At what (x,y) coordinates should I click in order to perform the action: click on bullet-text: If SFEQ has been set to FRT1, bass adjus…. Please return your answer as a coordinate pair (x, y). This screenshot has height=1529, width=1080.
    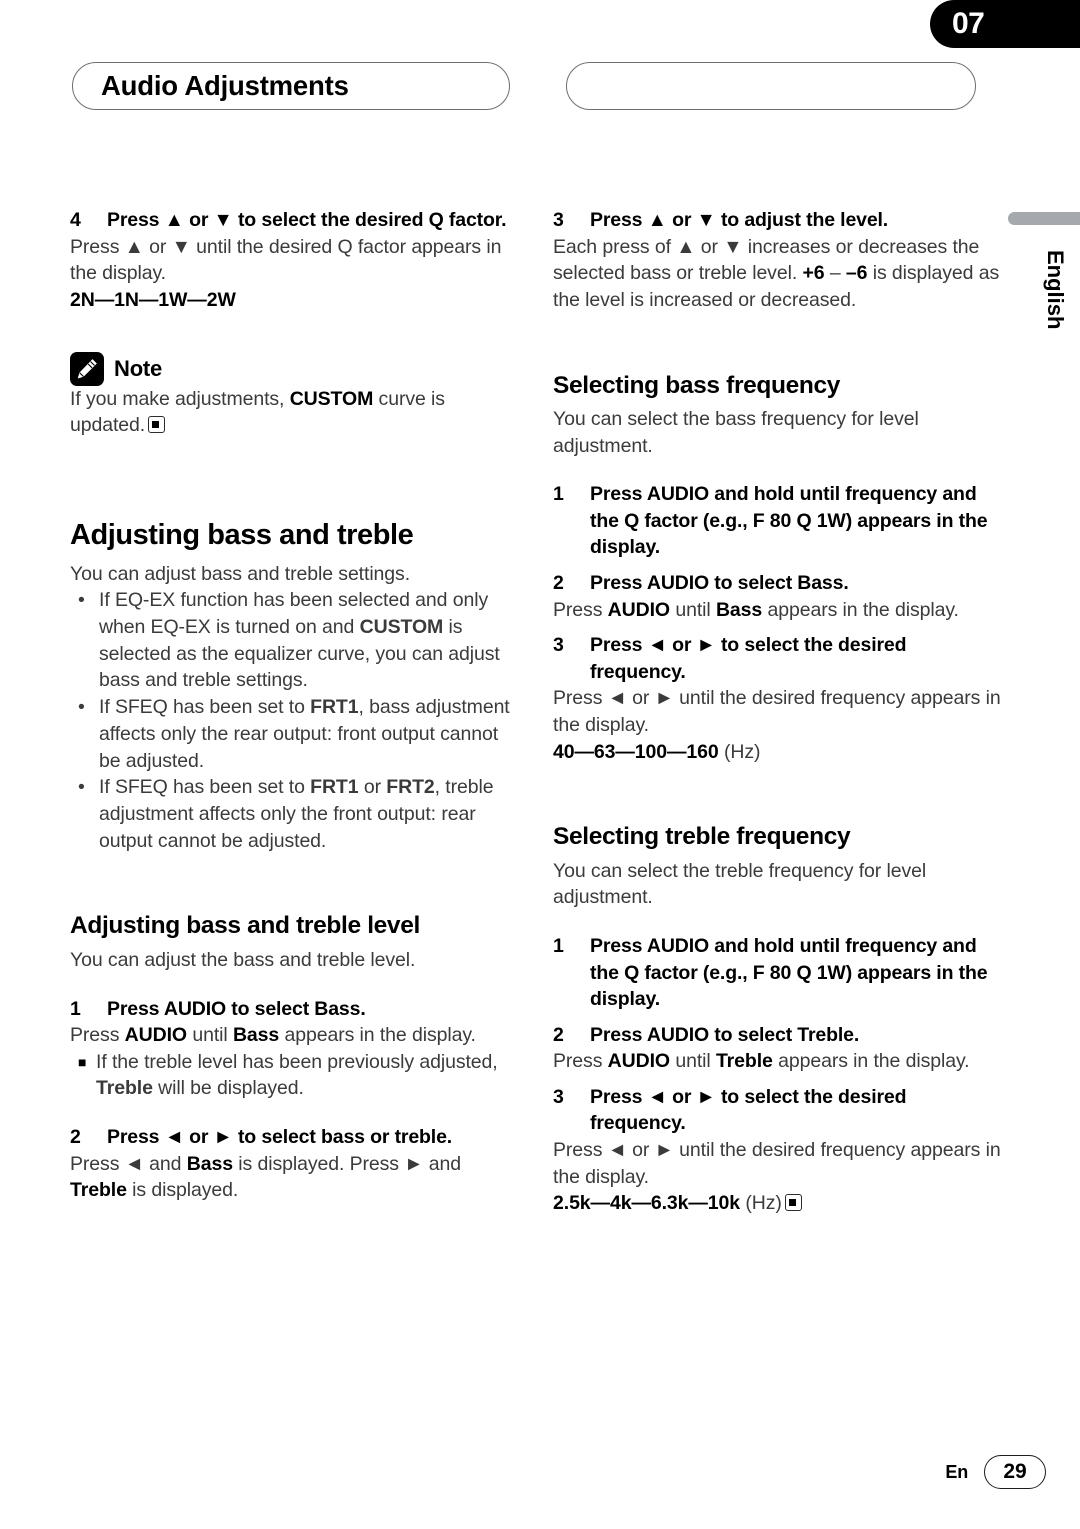
    Looking at the image, I should click on (304, 734).